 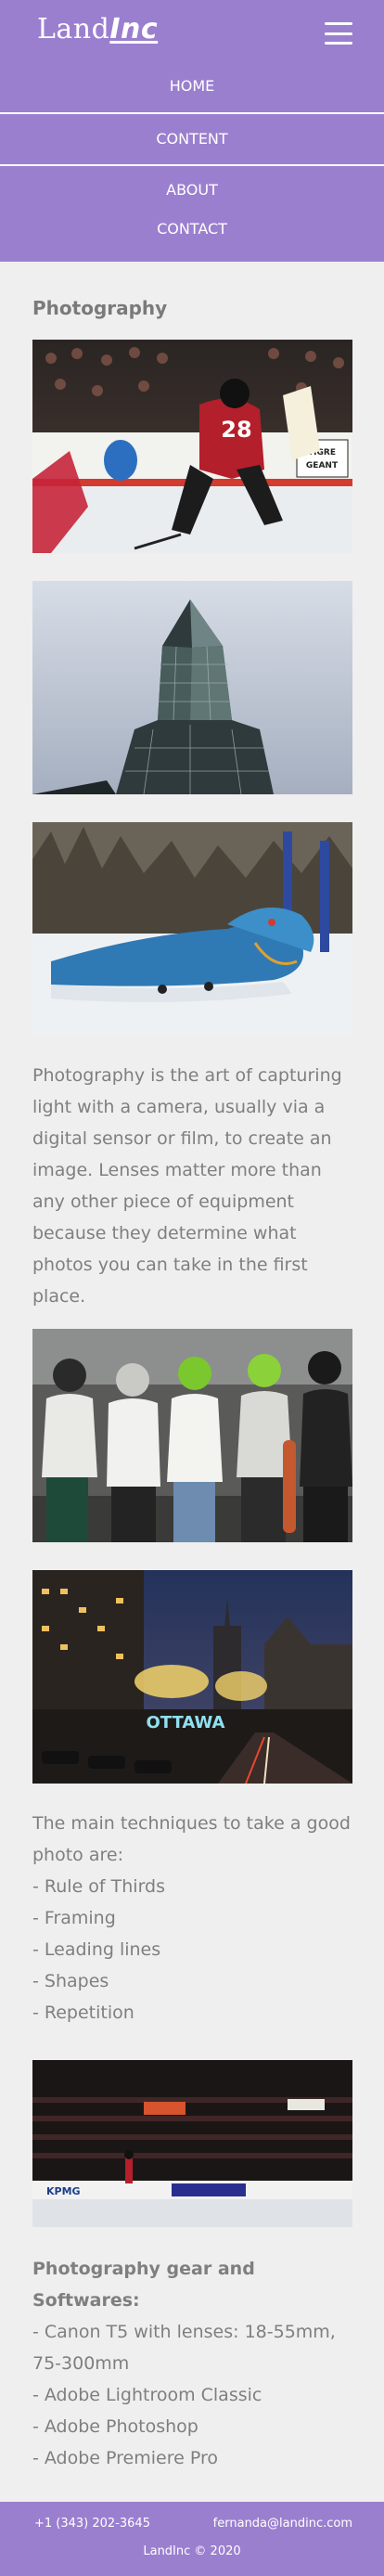 What do you see at coordinates (192, 1435) in the screenshot?
I see `photo-skaters` at bounding box center [192, 1435].